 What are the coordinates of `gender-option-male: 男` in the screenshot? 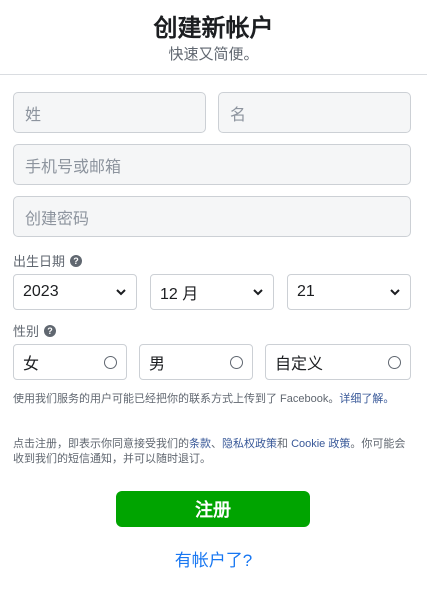 It's located at (196, 362).